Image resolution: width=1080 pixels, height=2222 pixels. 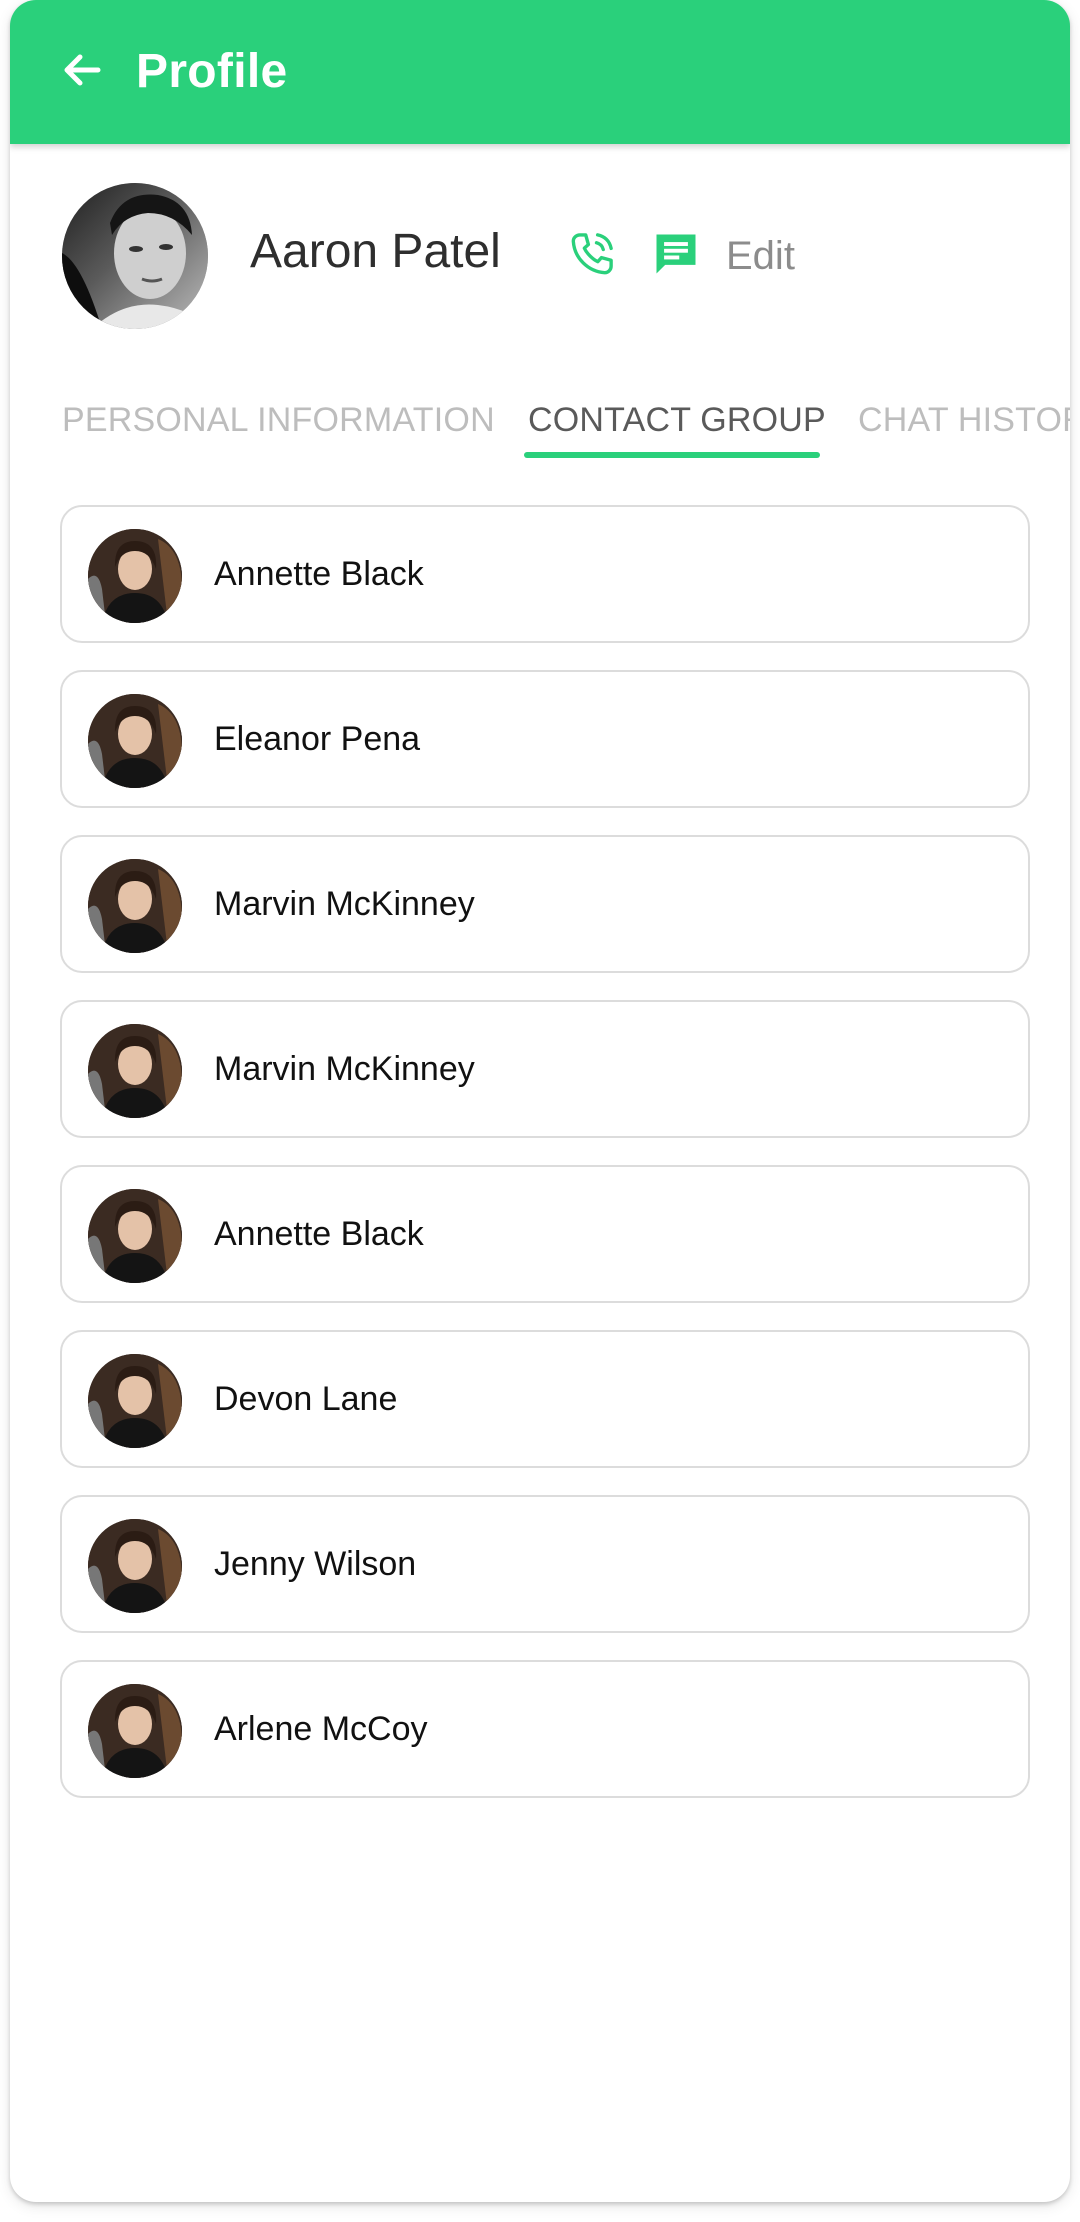 I want to click on contact-name: Devon Lane, so click(x=306, y=1399).